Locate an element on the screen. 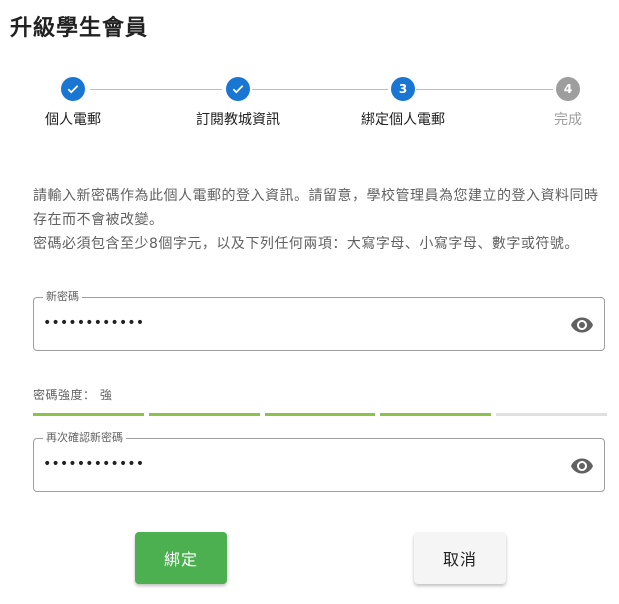 The height and width of the screenshot is (604, 619). confirm-password-label: 再次確認新密碼 is located at coordinates (84, 438).